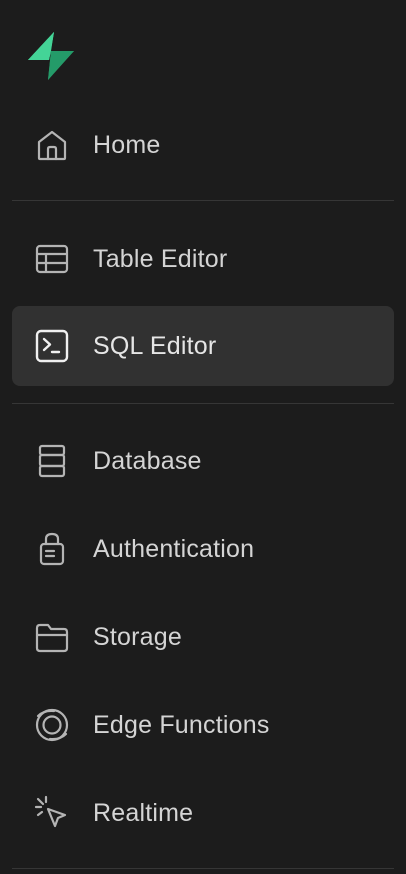 The image size is (406, 874). Describe the element at coordinates (52, 549) in the screenshot. I see `lock-icon` at that location.